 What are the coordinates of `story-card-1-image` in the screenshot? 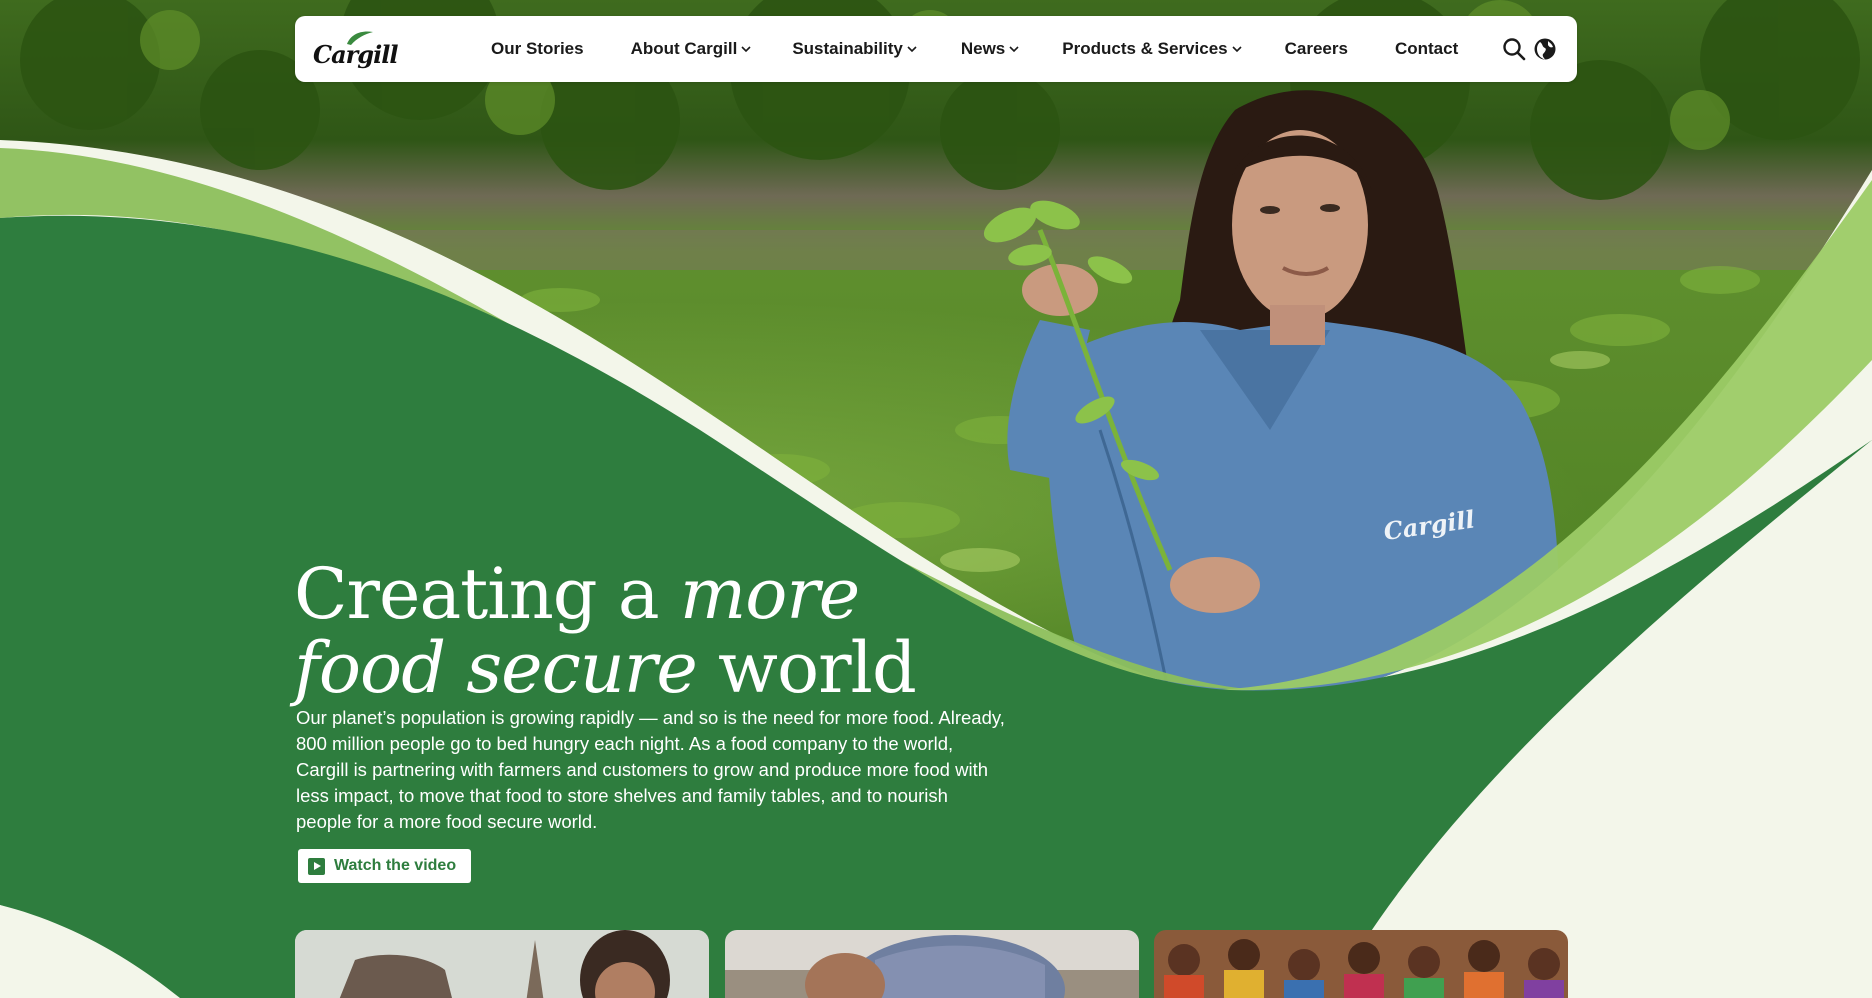 It's located at (502, 964).